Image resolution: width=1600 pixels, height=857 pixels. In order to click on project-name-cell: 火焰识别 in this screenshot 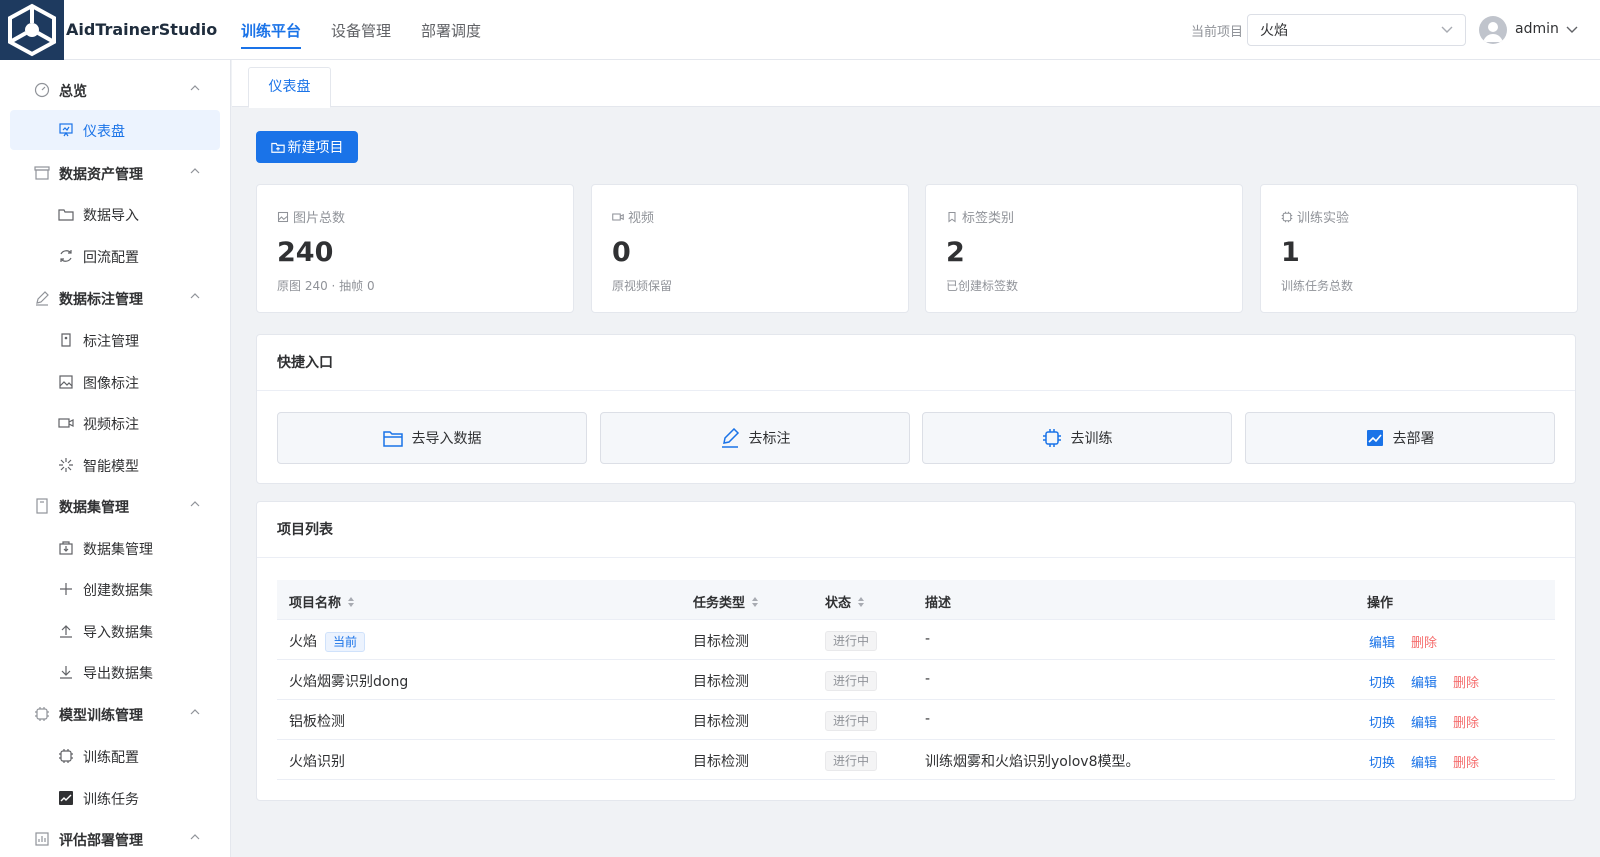, I will do `click(317, 762)`.